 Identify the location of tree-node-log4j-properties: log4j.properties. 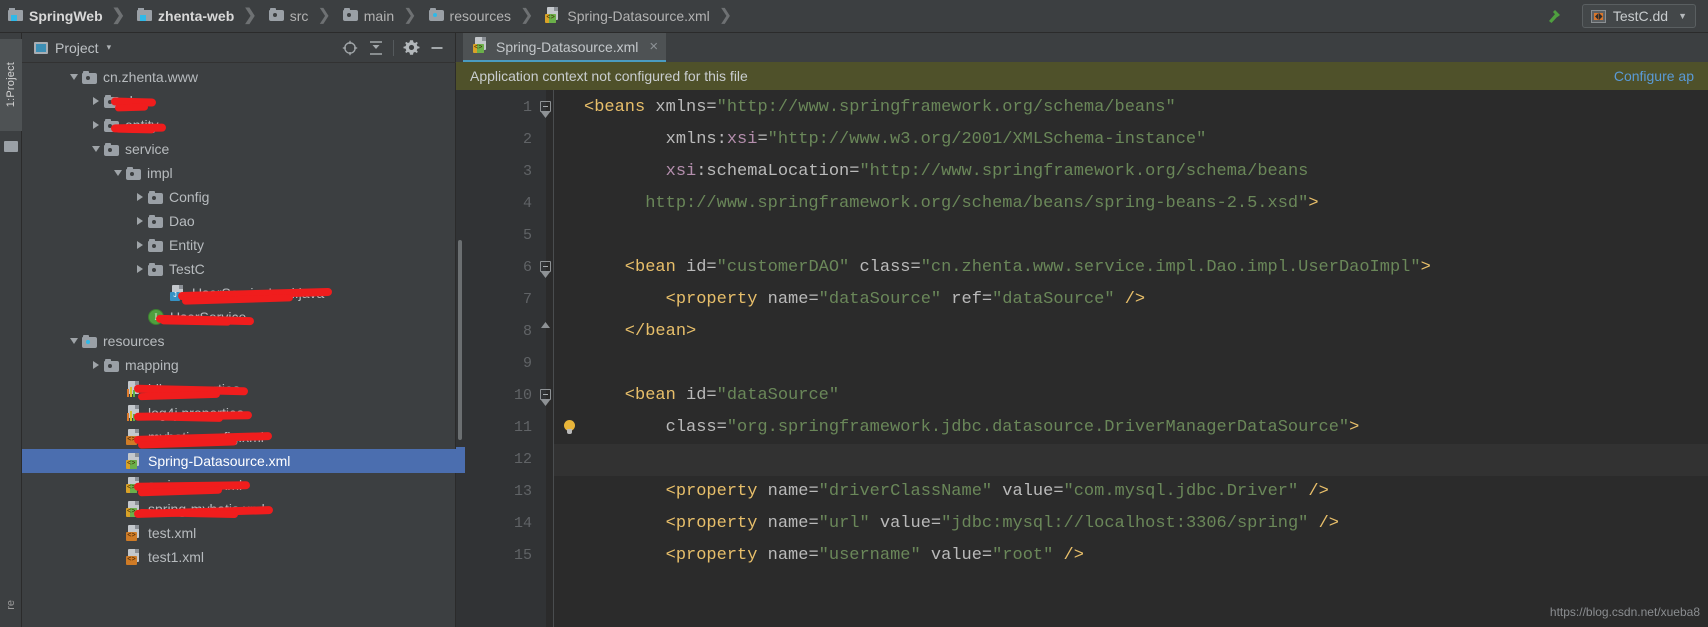
(239, 413).